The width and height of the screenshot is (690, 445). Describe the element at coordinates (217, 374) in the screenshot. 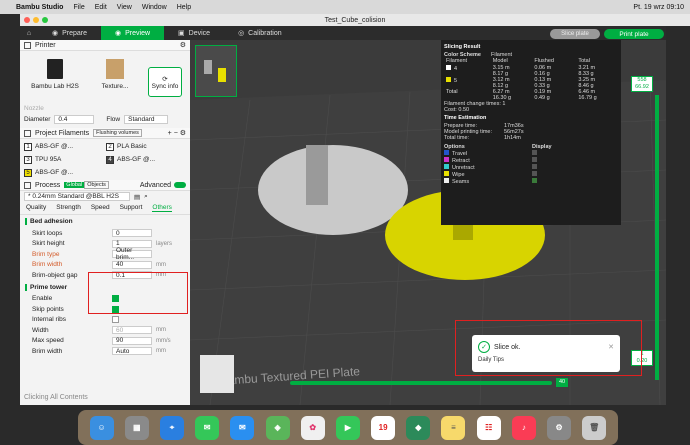

I see `view-cube` at that location.